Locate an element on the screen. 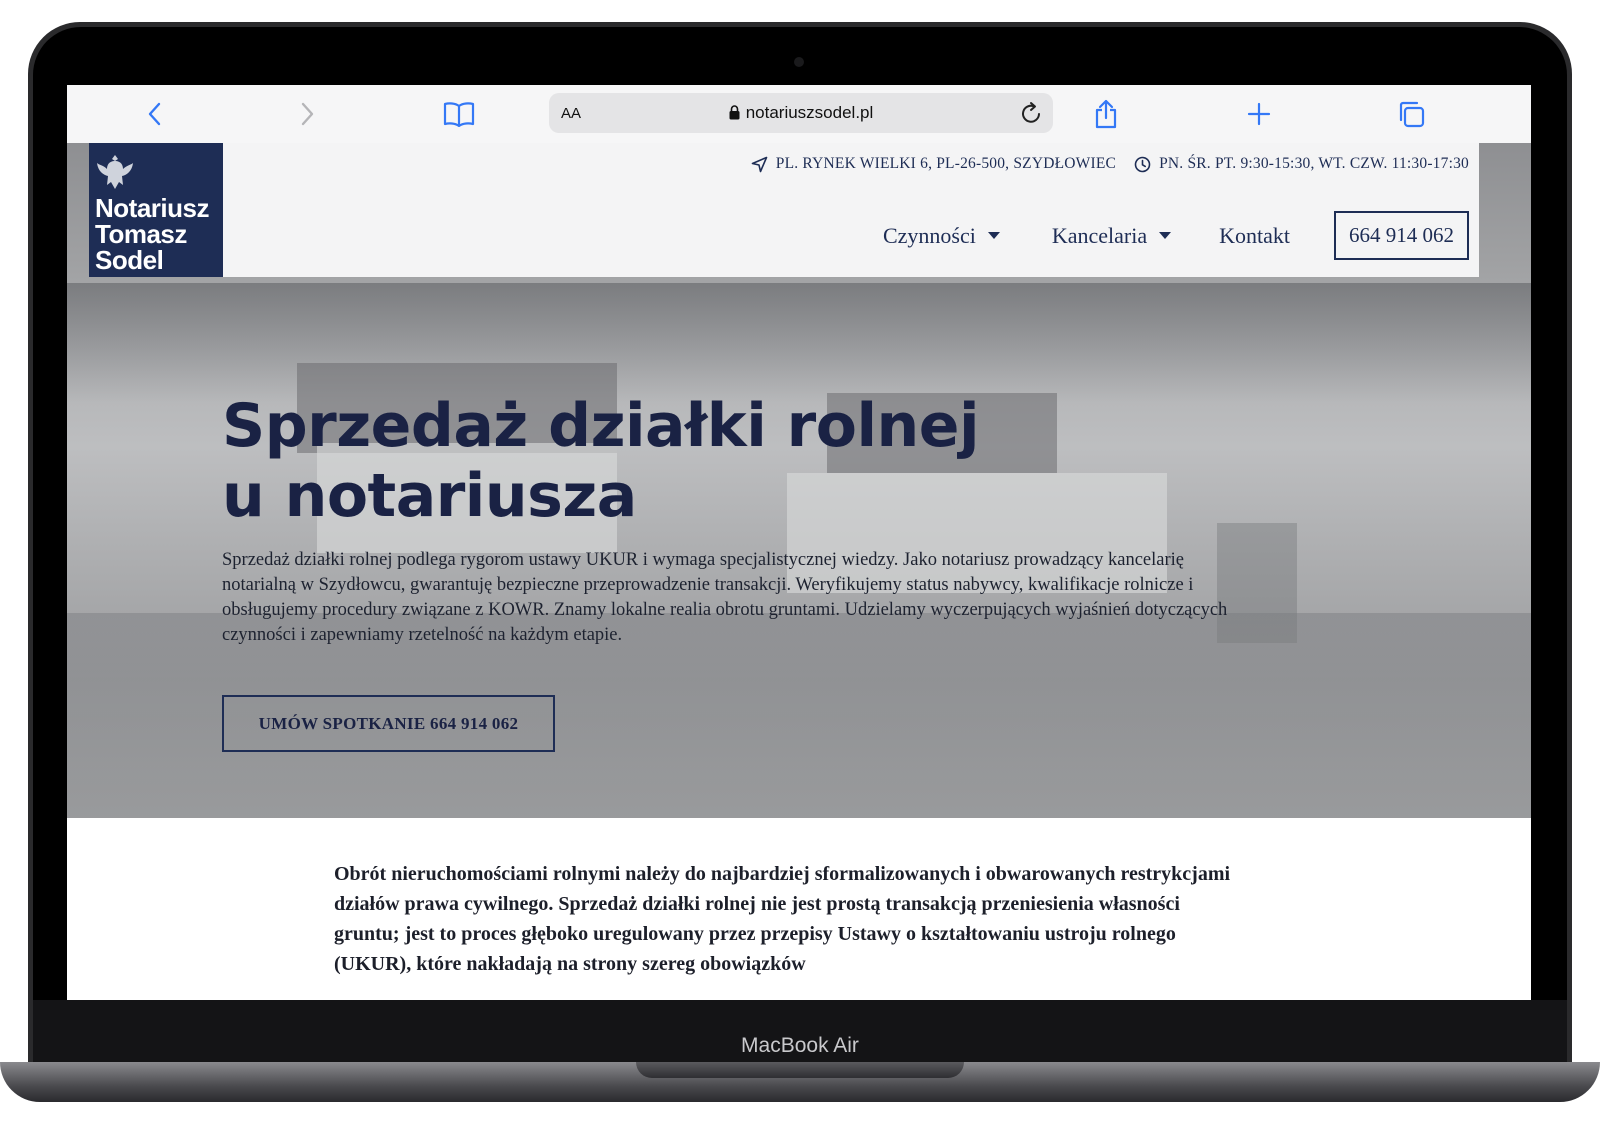 The image size is (1600, 1135). address-bar: AA notariuszsodel.pl is located at coordinates (801, 113).